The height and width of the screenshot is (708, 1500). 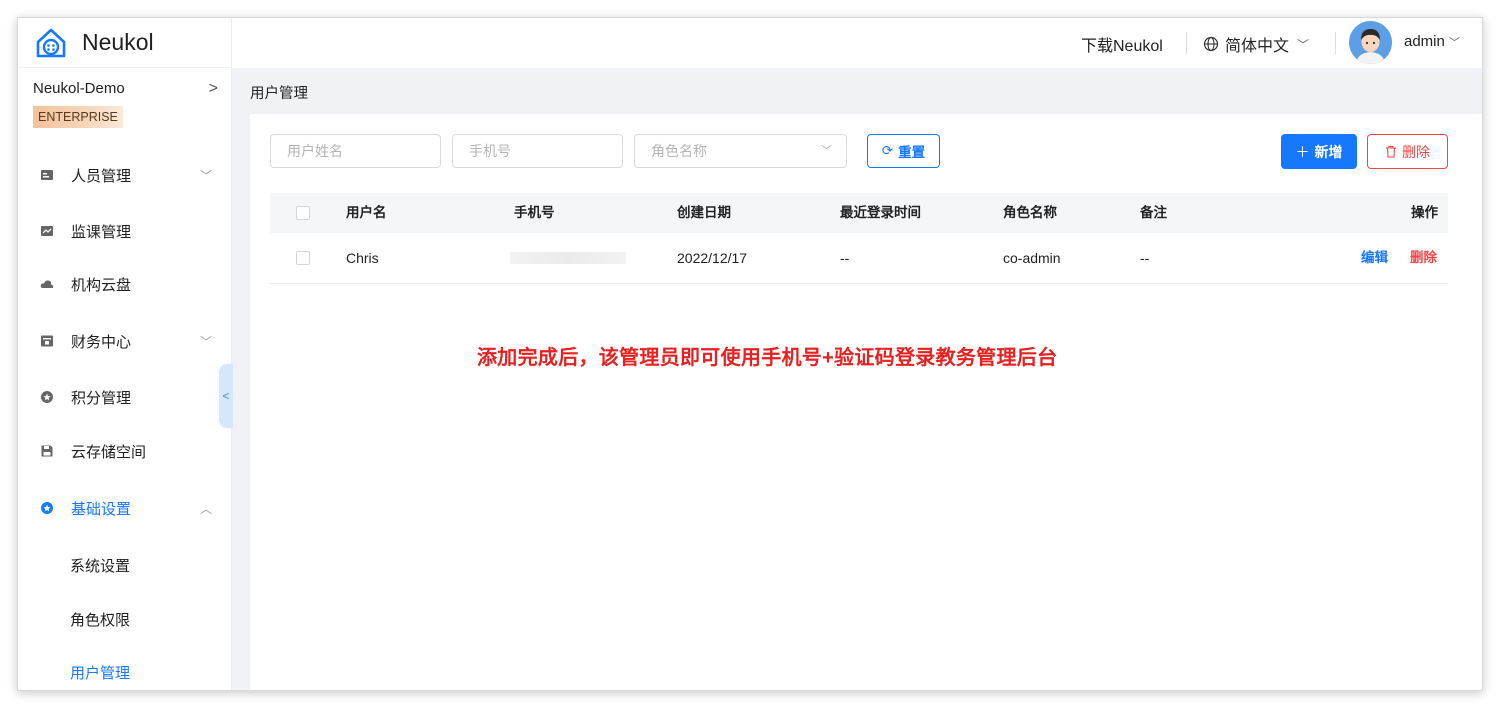 I want to click on sidebar-item-storage: 云存储空间, so click(x=125, y=451).